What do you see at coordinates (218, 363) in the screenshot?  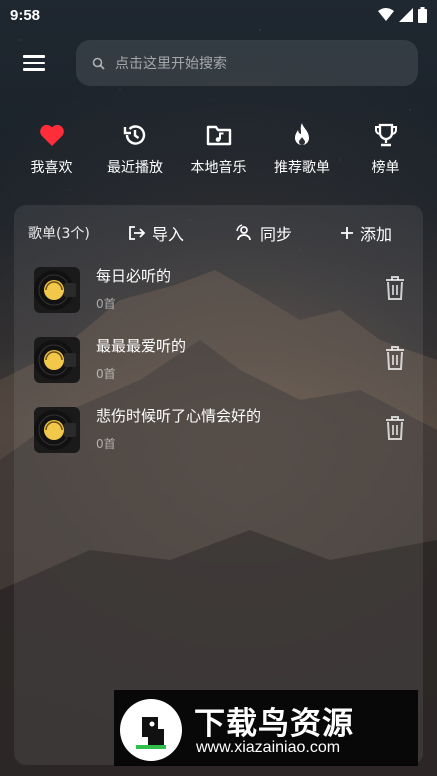 I see `playlist-row: 最最最爱听的 0首` at bounding box center [218, 363].